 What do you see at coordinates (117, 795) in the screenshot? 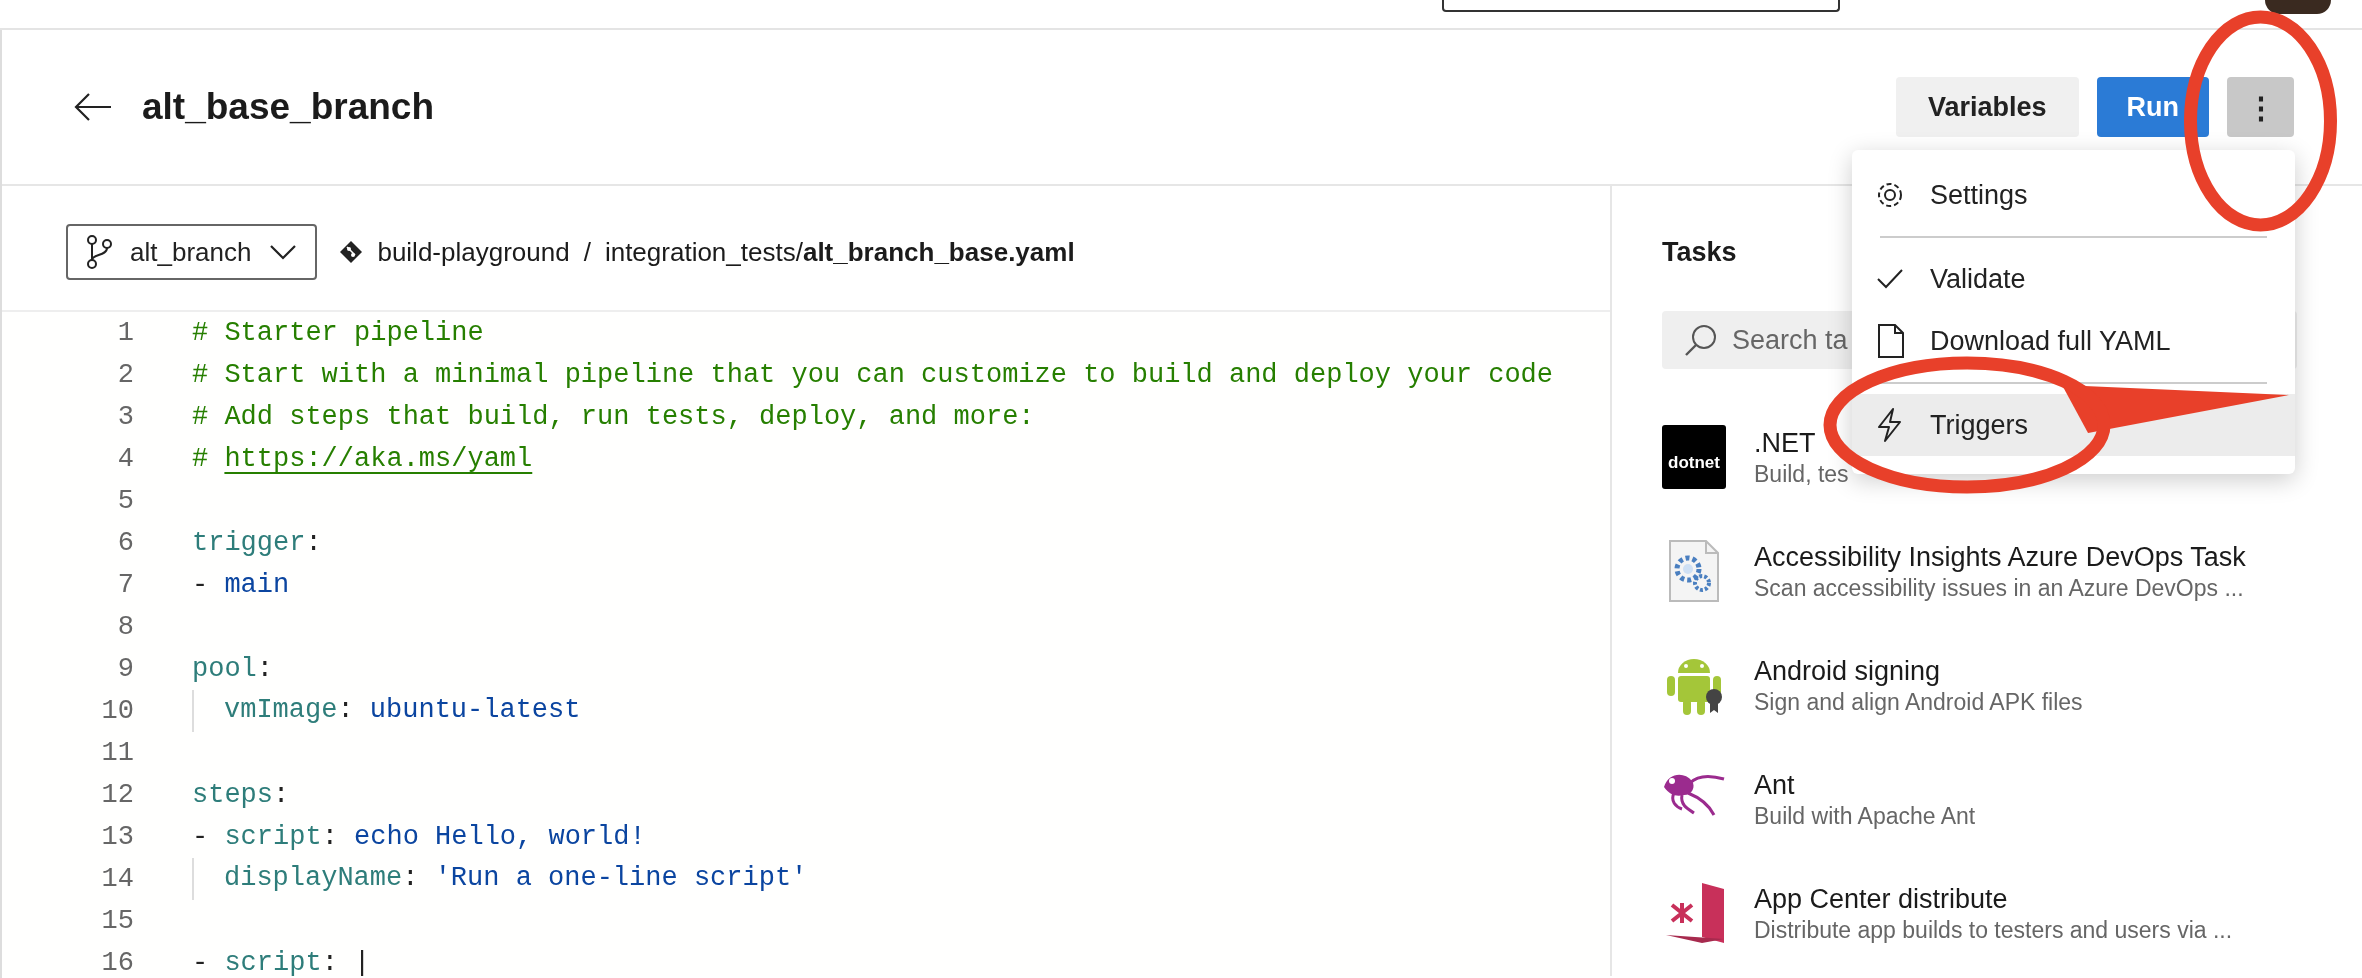
I see `line-number: 12` at bounding box center [117, 795].